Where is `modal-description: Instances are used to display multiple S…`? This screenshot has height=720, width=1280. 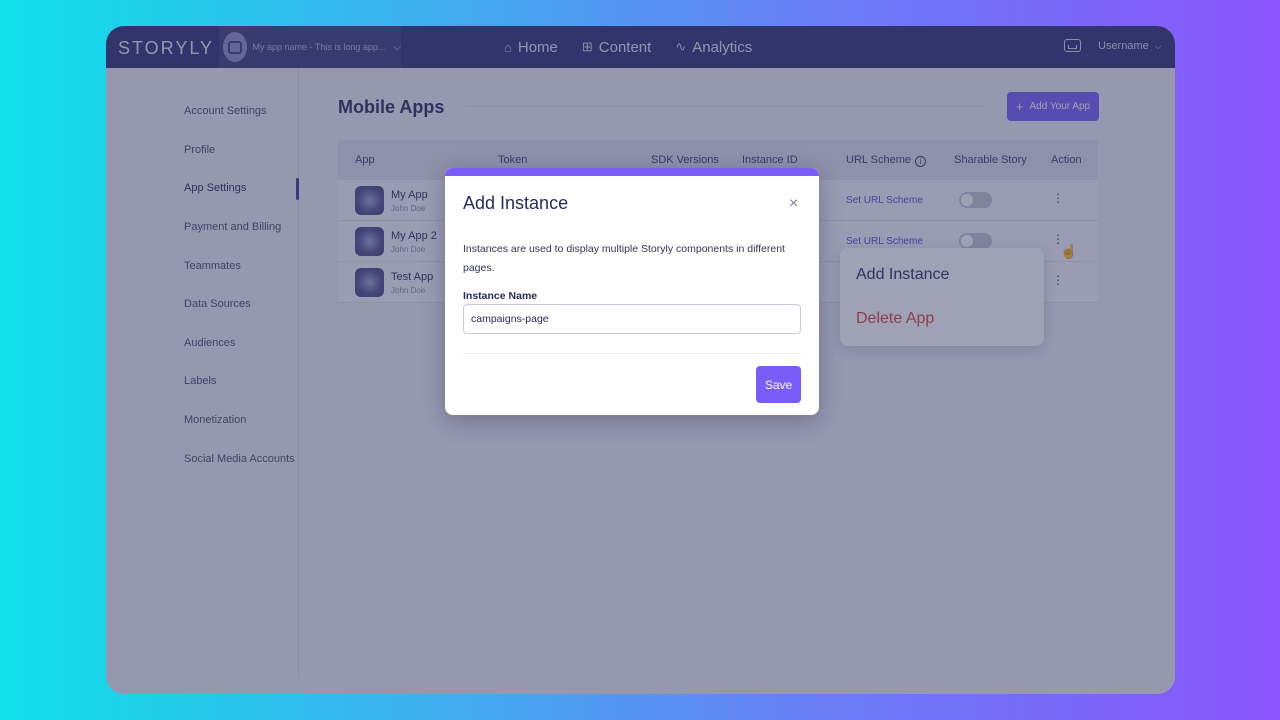
modal-description: Instances are used to display multiple S… is located at coordinates (624, 258).